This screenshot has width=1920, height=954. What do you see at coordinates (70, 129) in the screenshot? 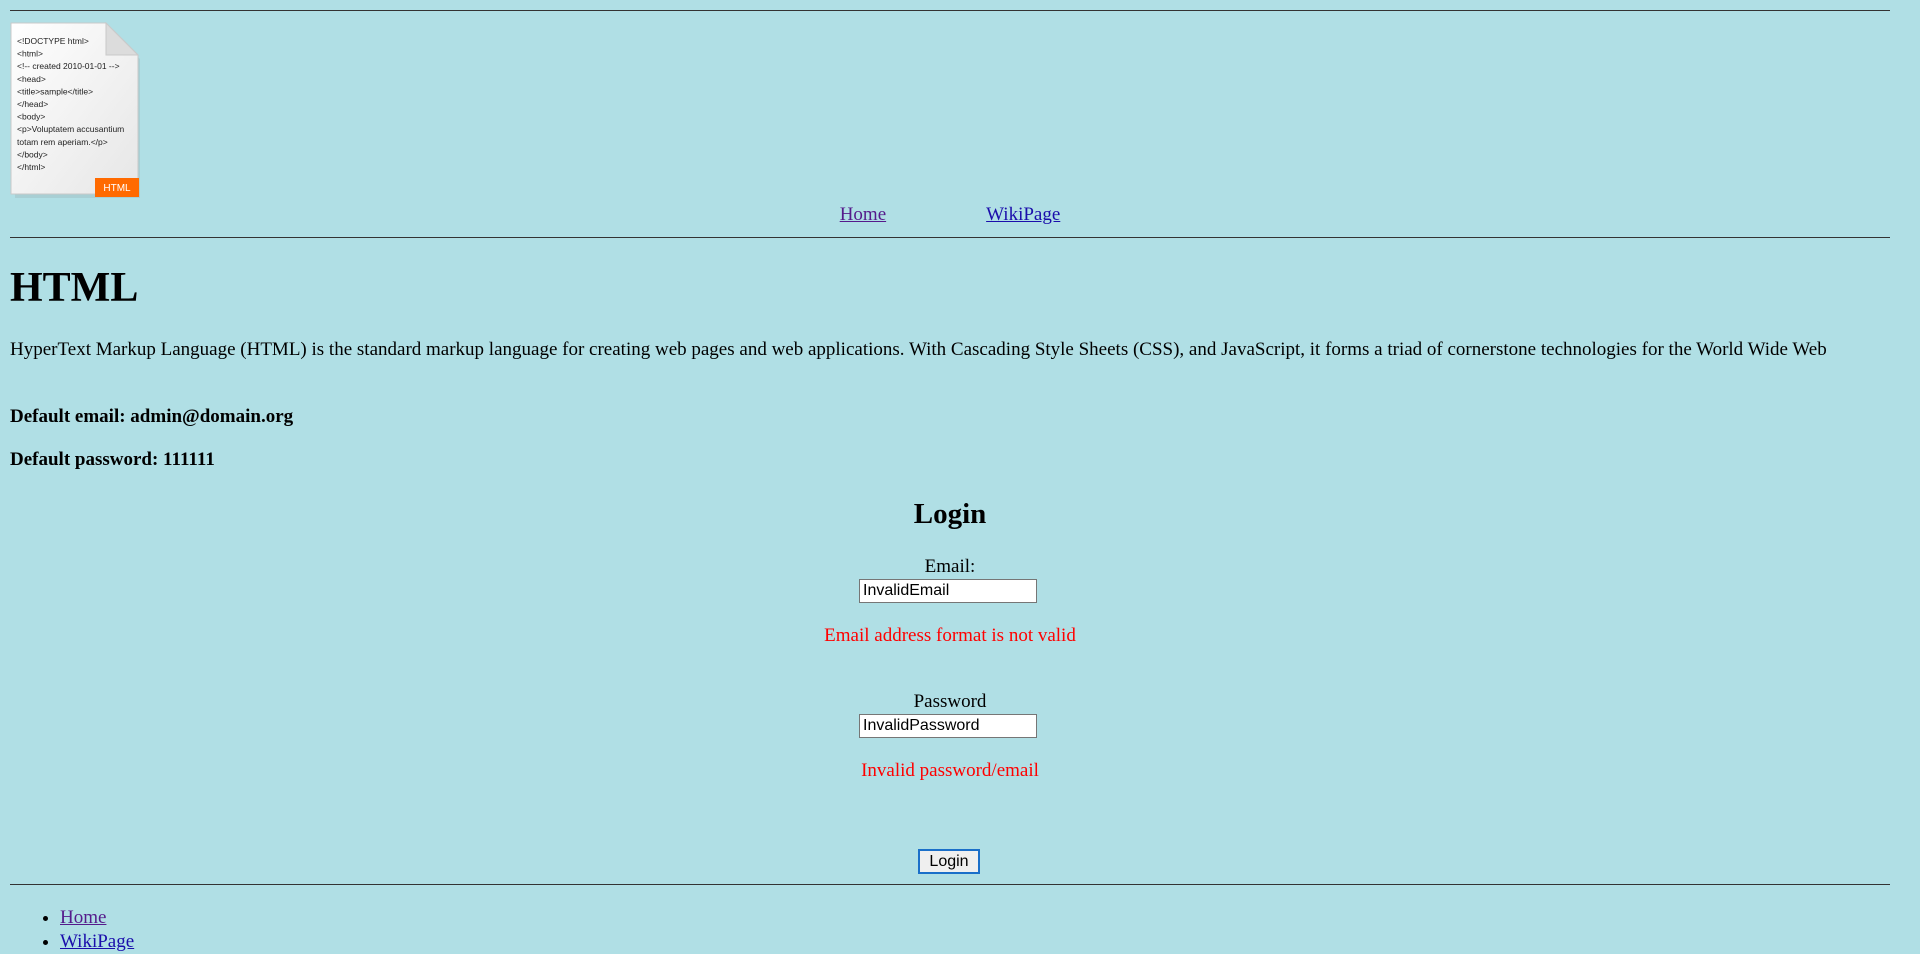
I see `logo-code-line: <p>Voluptatem accusantium` at bounding box center [70, 129].